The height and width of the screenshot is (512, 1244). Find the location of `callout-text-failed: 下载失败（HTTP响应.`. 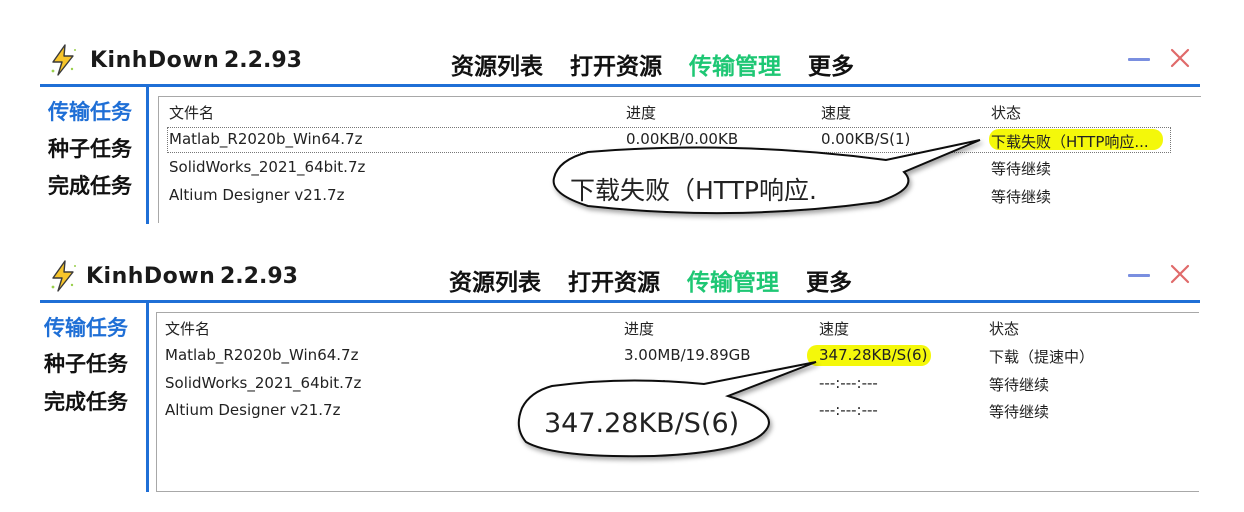

callout-text-failed: 下载失败（HTTP响应. is located at coordinates (693, 190).